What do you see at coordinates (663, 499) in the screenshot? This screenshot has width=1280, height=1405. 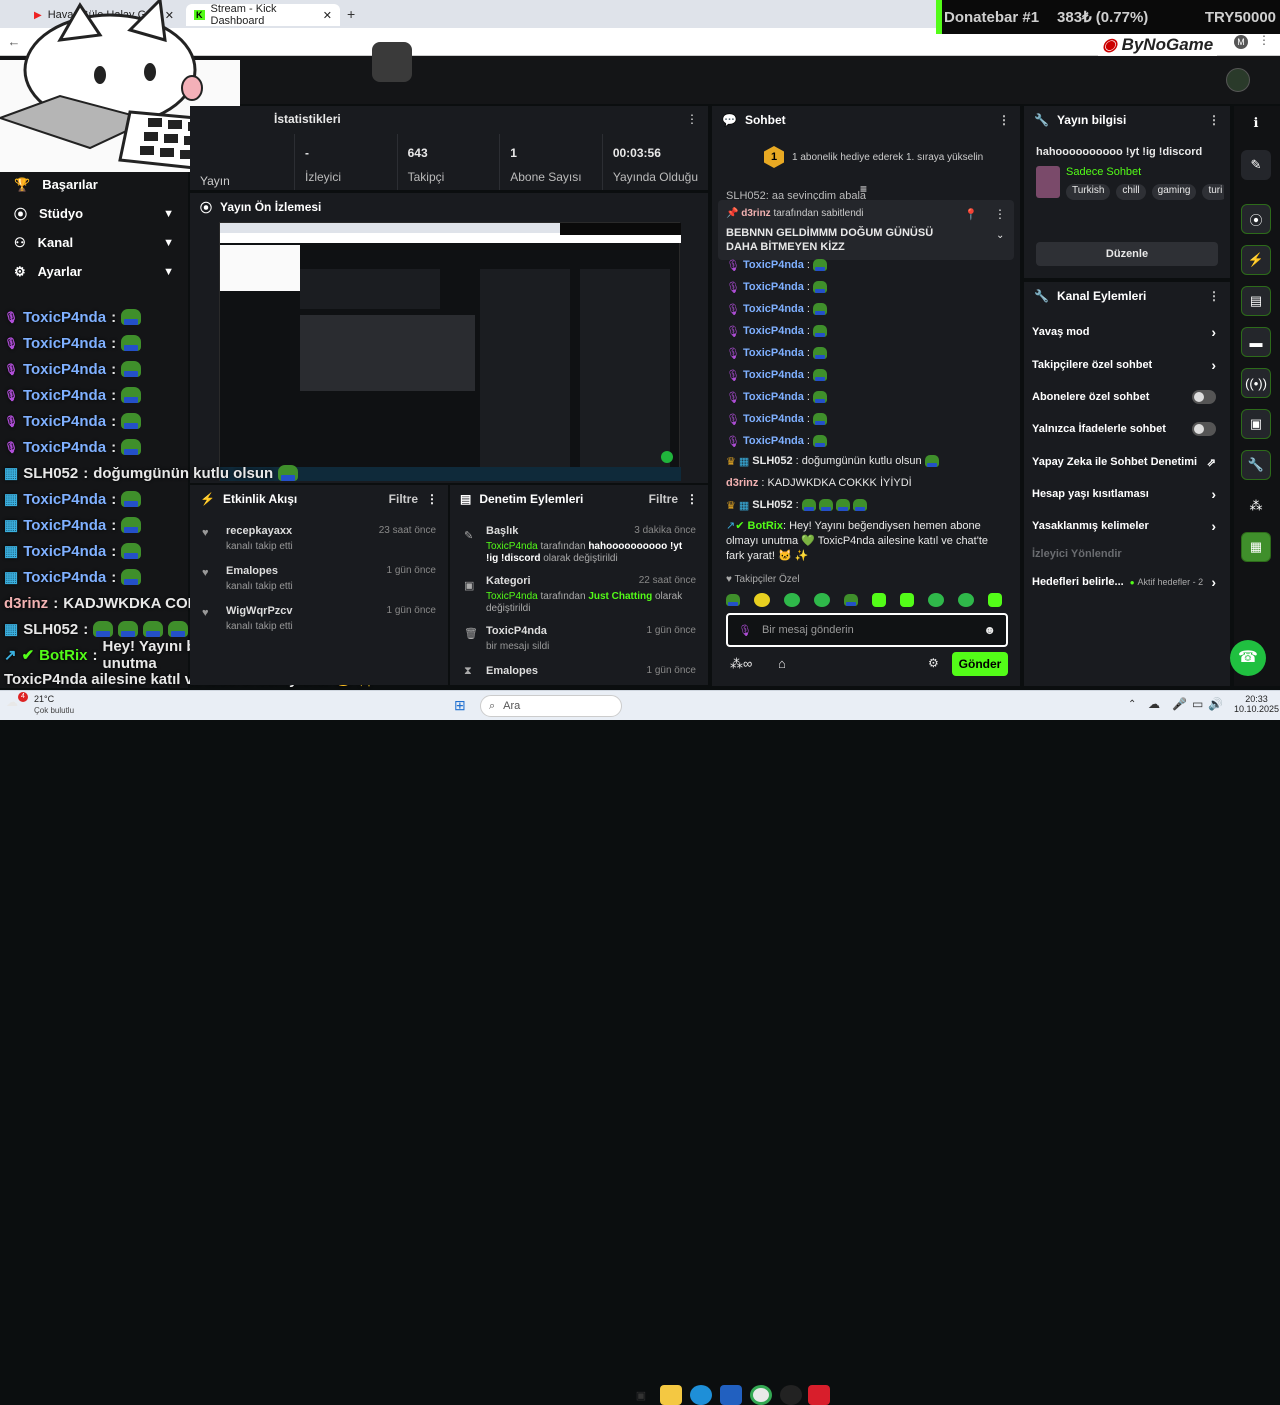 I see `moderation-filter-button: Filtre` at bounding box center [663, 499].